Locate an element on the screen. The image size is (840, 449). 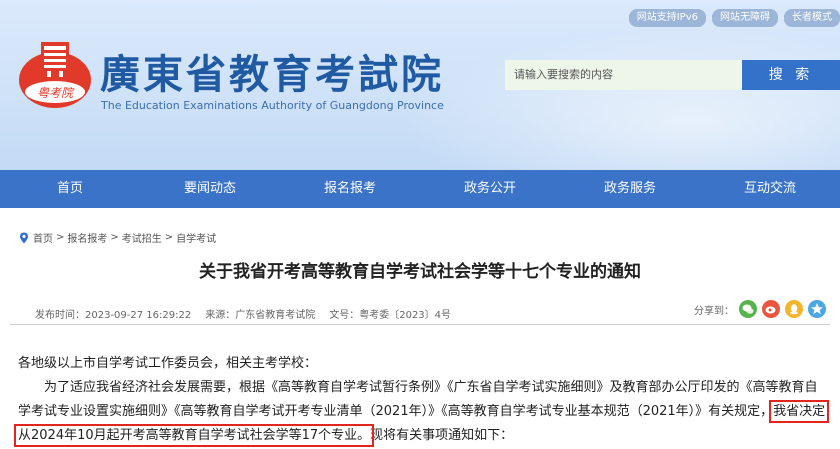
article-source: 来源：广东省教育考试院 is located at coordinates (260, 315).